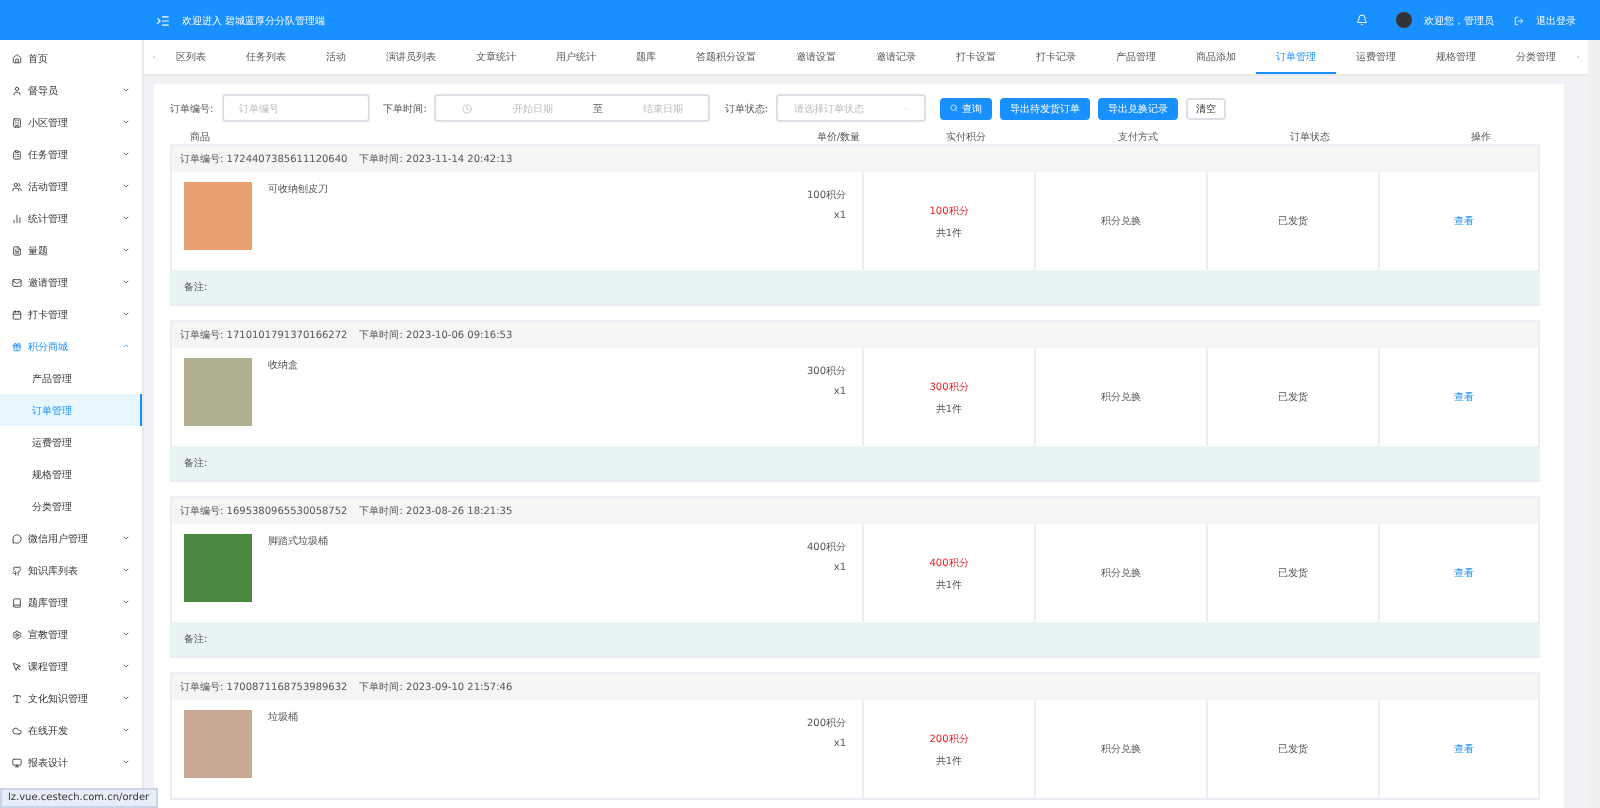 The width and height of the screenshot is (1600, 808). What do you see at coordinates (1404, 20) in the screenshot?
I see `avatar` at bounding box center [1404, 20].